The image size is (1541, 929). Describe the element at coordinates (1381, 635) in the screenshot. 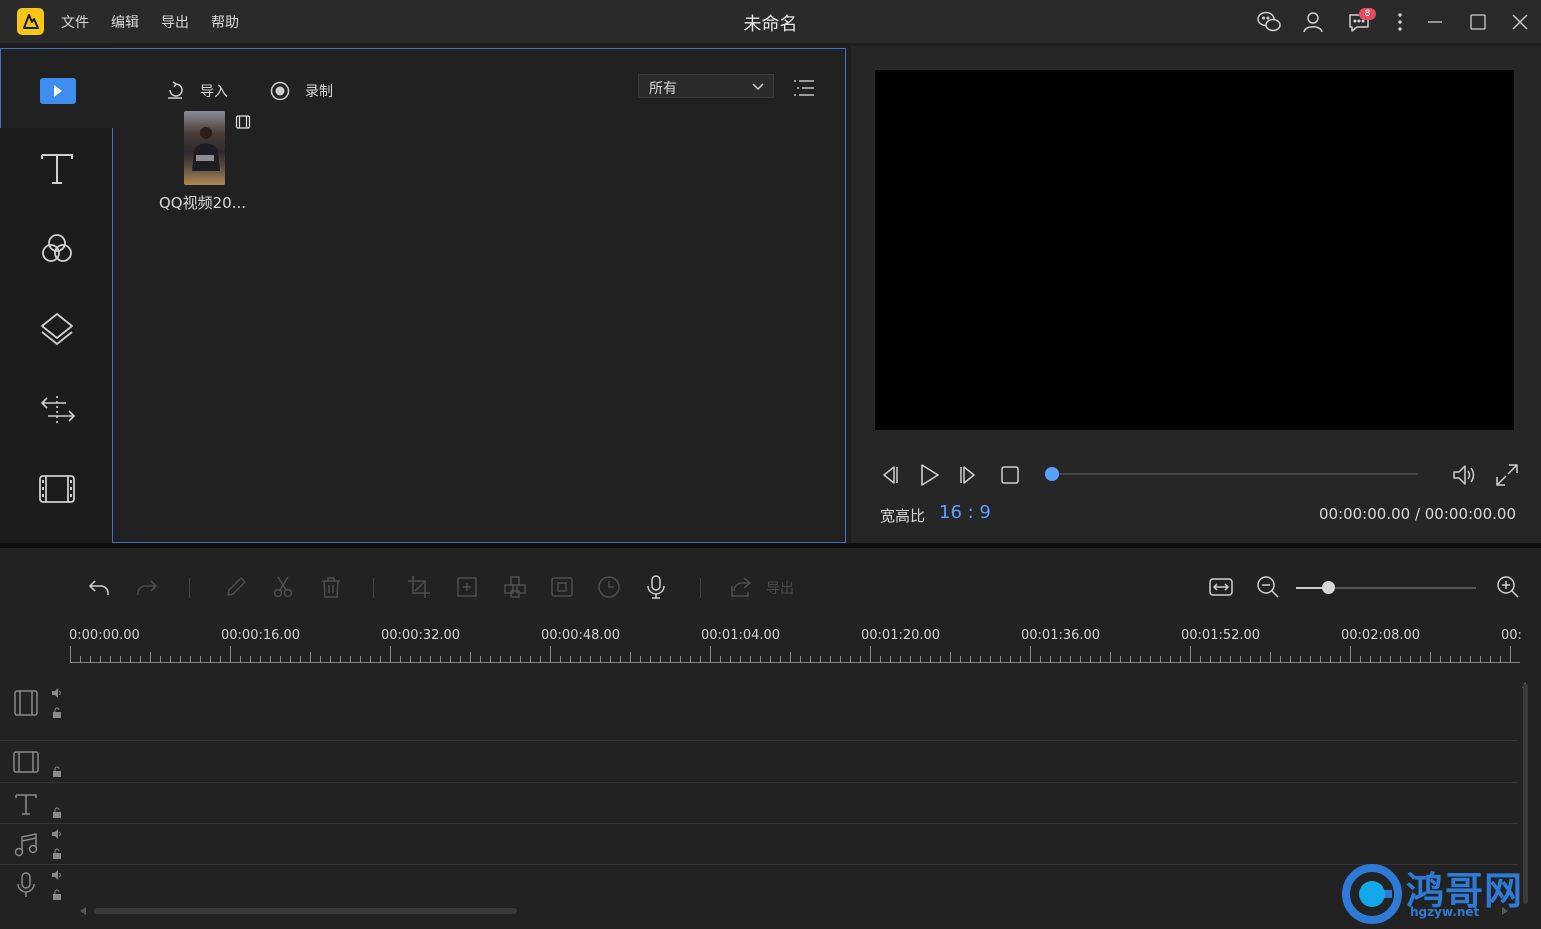

I see `ruler-label: 00:02:08.00` at that location.